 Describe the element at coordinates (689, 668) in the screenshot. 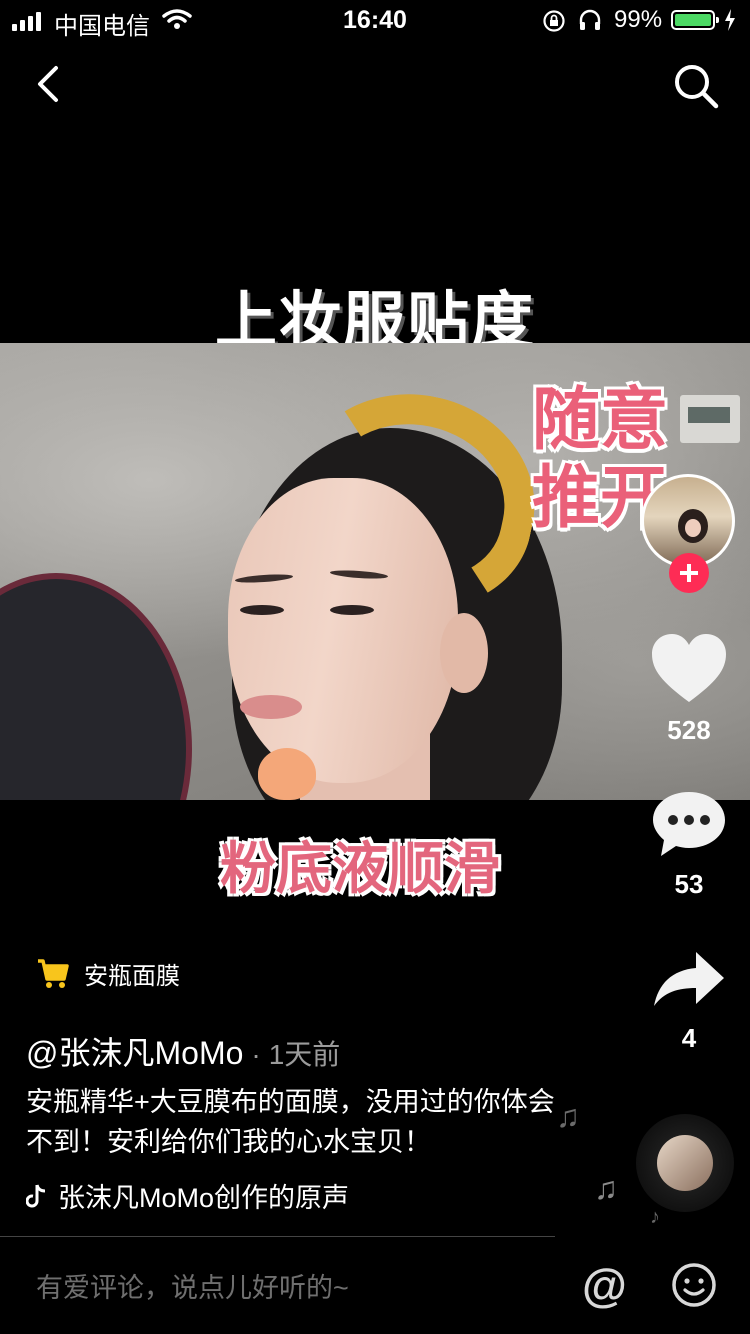

I see `like-button` at that location.